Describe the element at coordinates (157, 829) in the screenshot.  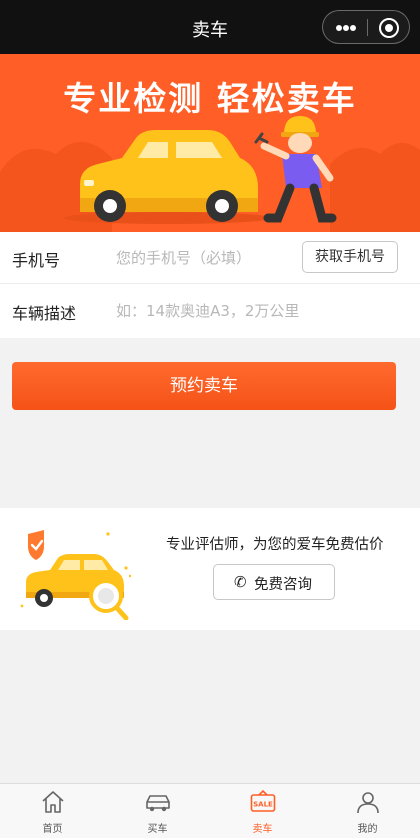
I see `tab-buy-car-label: 买车` at that location.